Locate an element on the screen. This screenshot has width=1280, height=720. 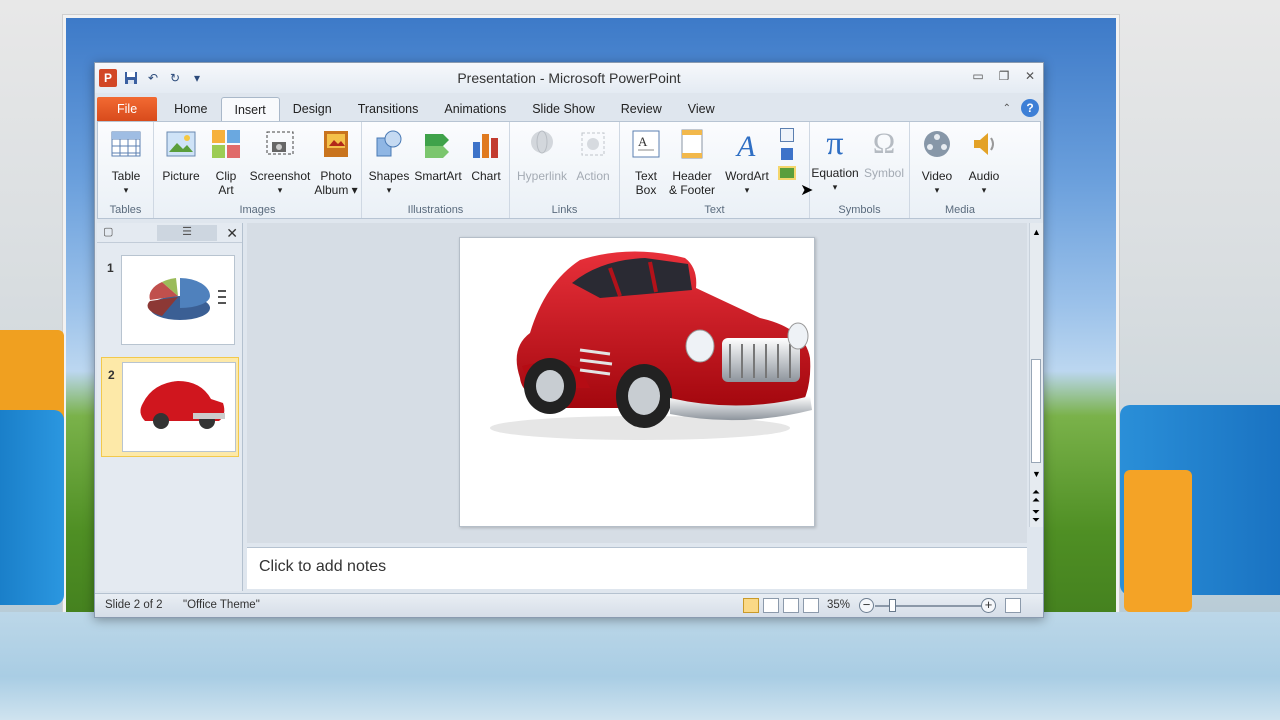
wordart-button: A WordArt ▾ is located at coordinates (747, 162).